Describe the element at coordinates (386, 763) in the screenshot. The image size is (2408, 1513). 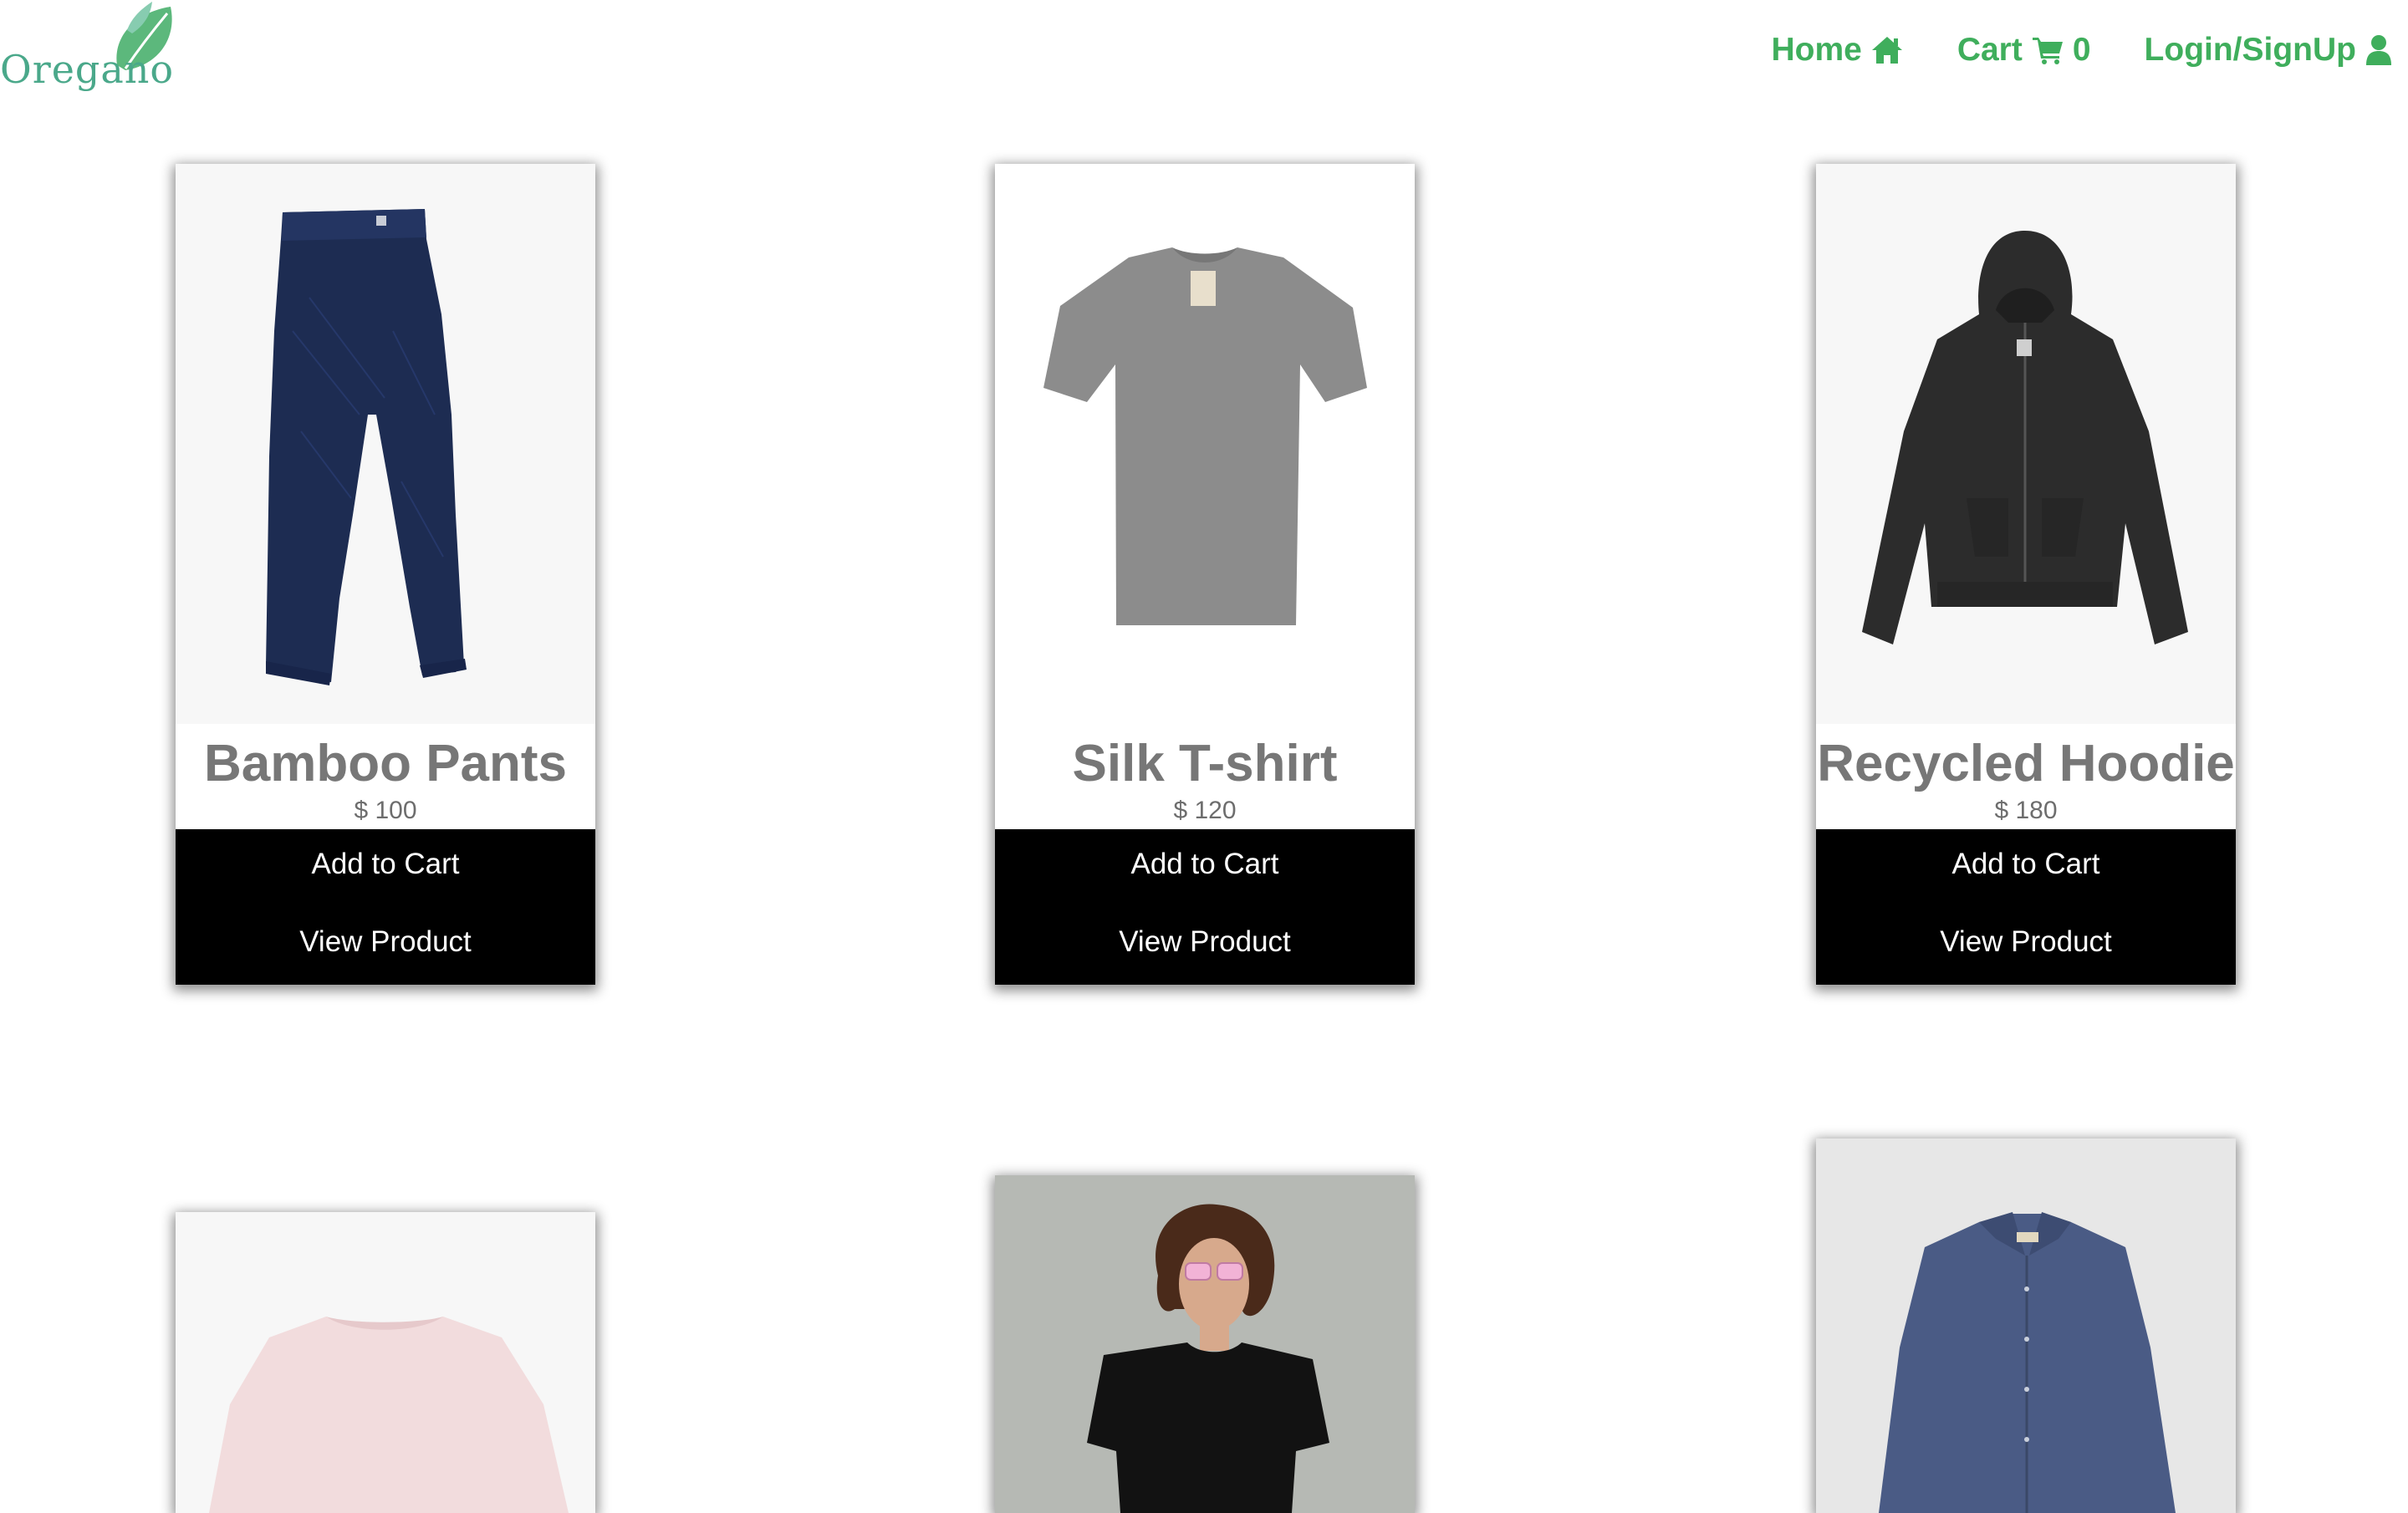
I see `product-name: Bamboo Pants` at that location.